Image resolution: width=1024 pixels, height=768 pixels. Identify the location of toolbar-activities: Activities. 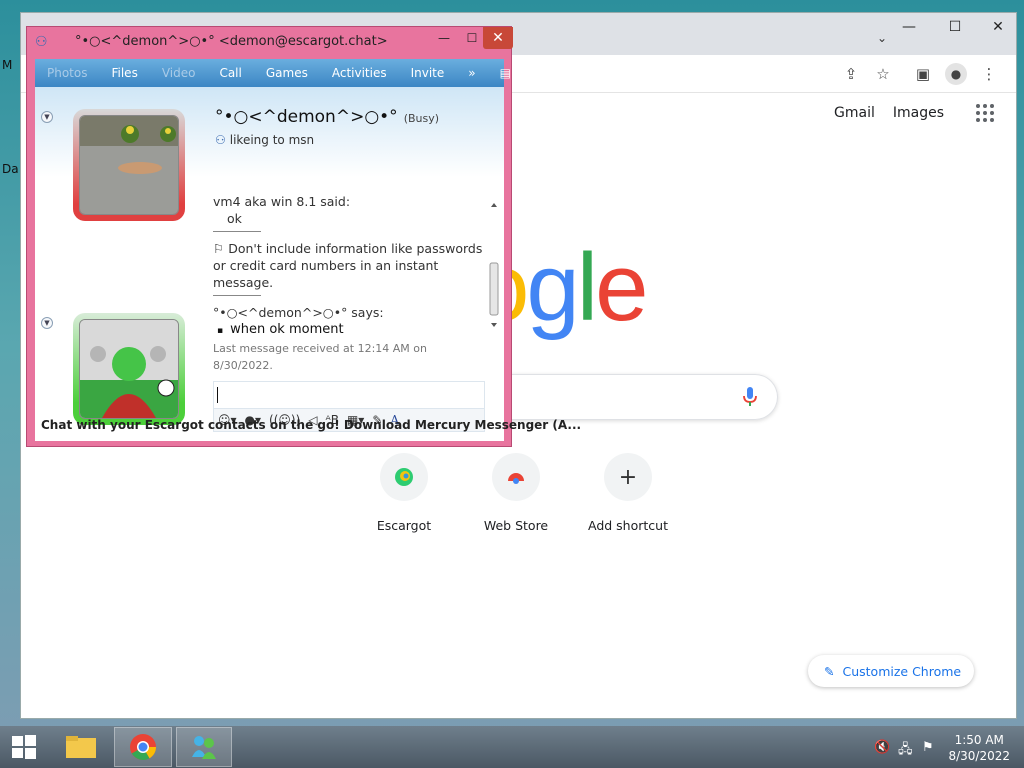
(359, 73).